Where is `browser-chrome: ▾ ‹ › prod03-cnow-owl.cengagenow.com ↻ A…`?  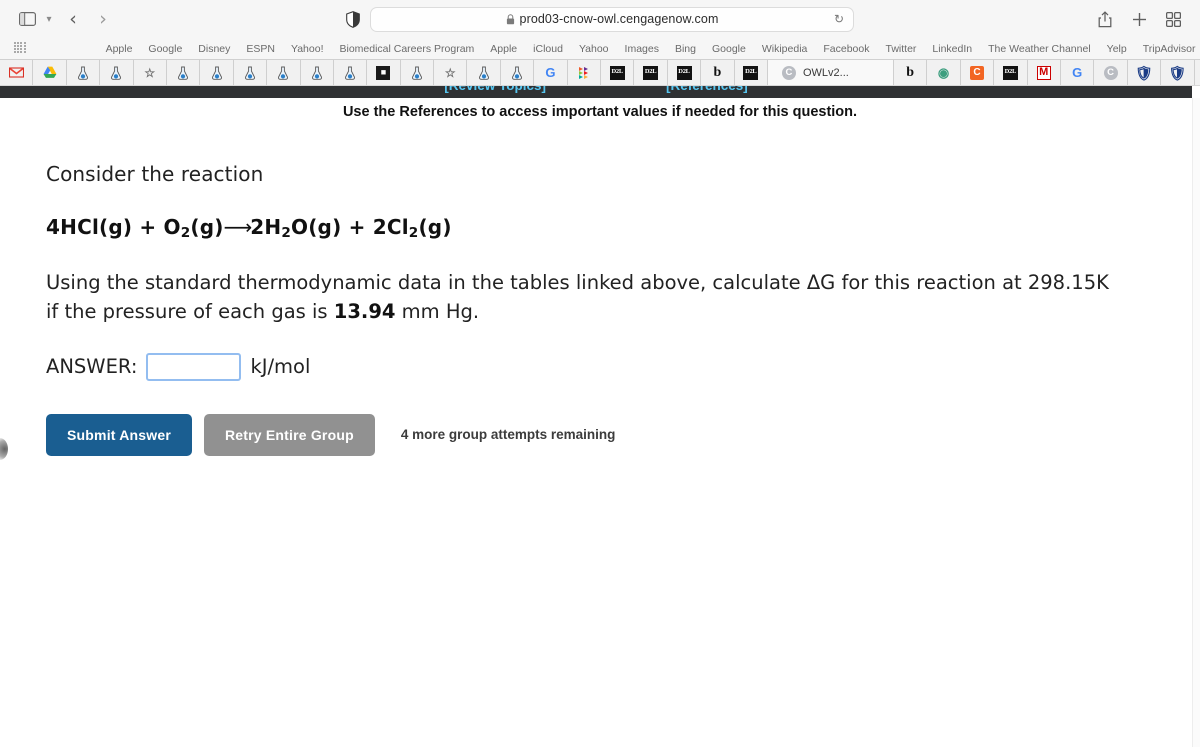
browser-chrome: ▾ ‹ › prod03-cnow-owl.cengagenow.com ↻ A… is located at coordinates (600, 43).